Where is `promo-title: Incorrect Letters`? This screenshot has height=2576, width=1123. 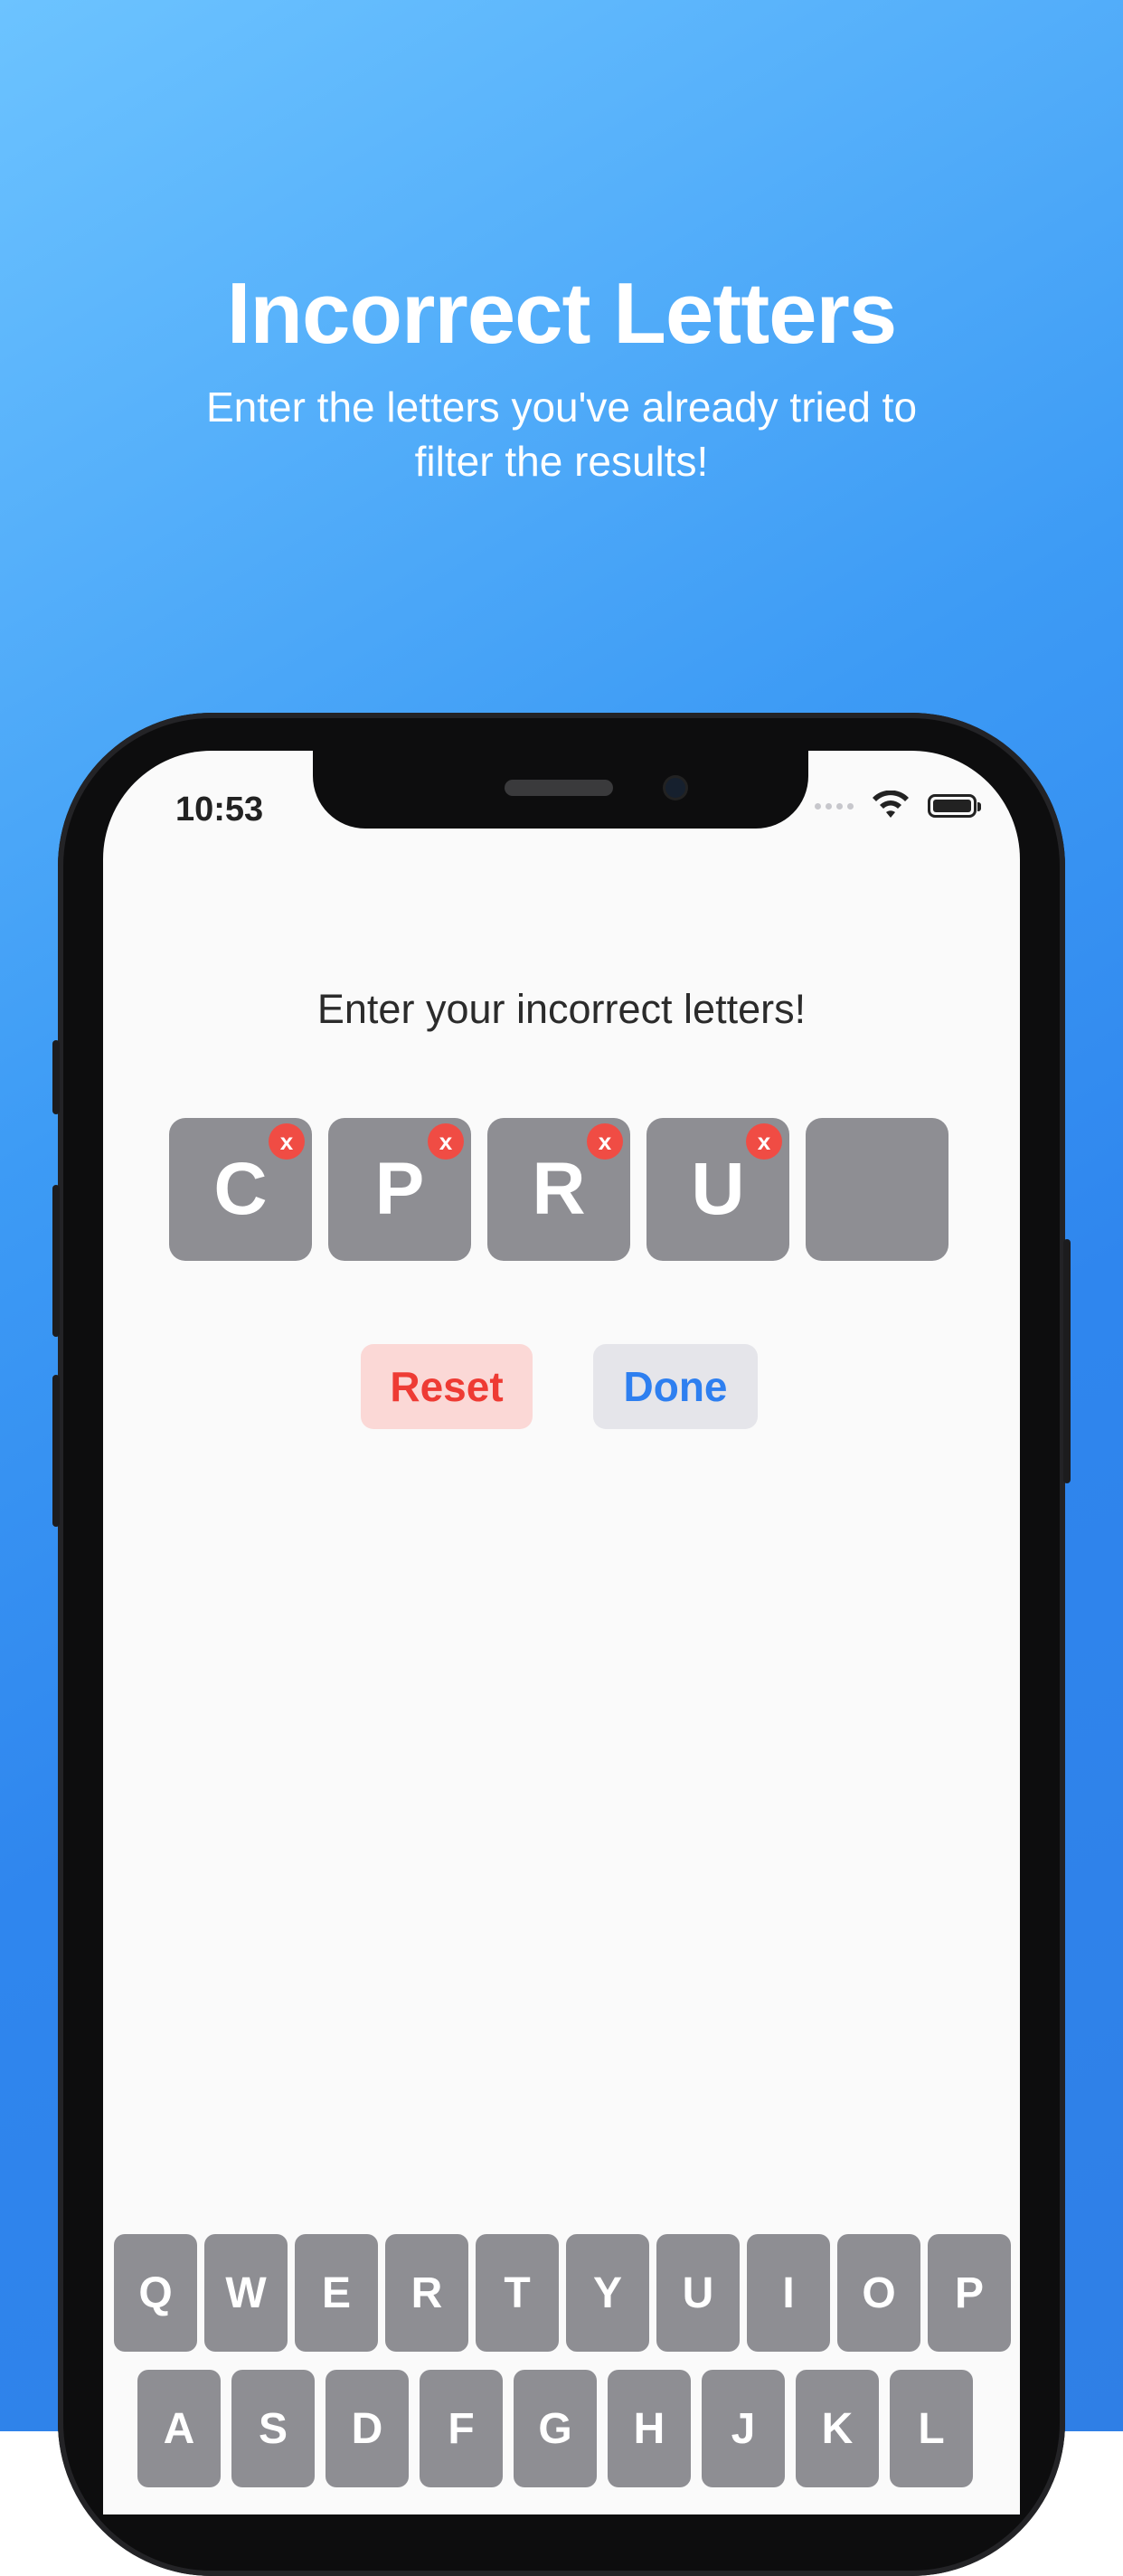 promo-title: Incorrect Letters is located at coordinates (562, 313).